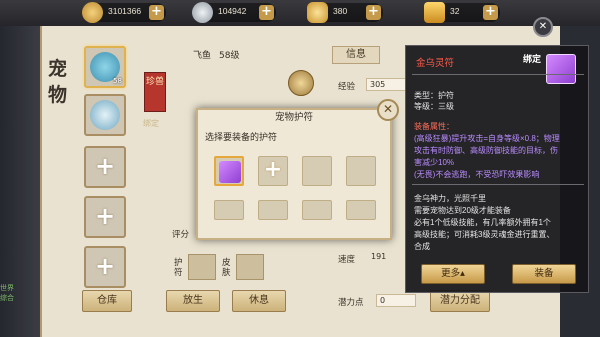 This screenshot has height=337, width=600. I want to click on stat-potential-value: 0, so click(396, 300).